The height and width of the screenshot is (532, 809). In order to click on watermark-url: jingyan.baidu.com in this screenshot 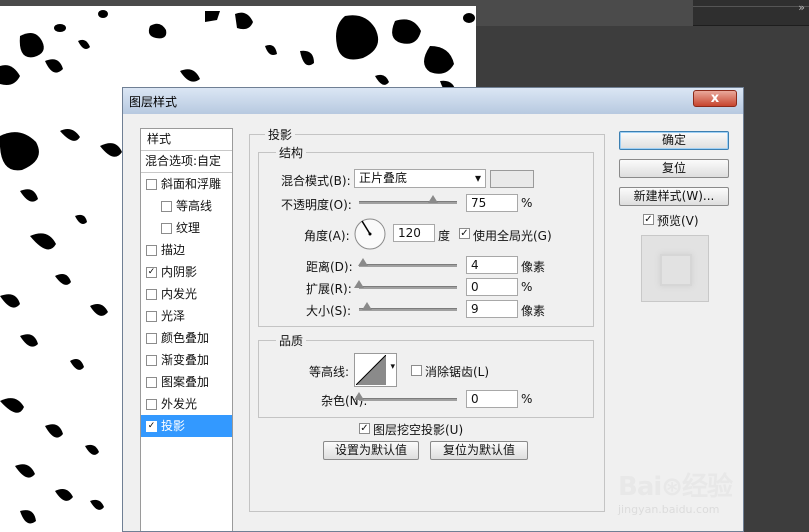, I will do `click(669, 509)`.